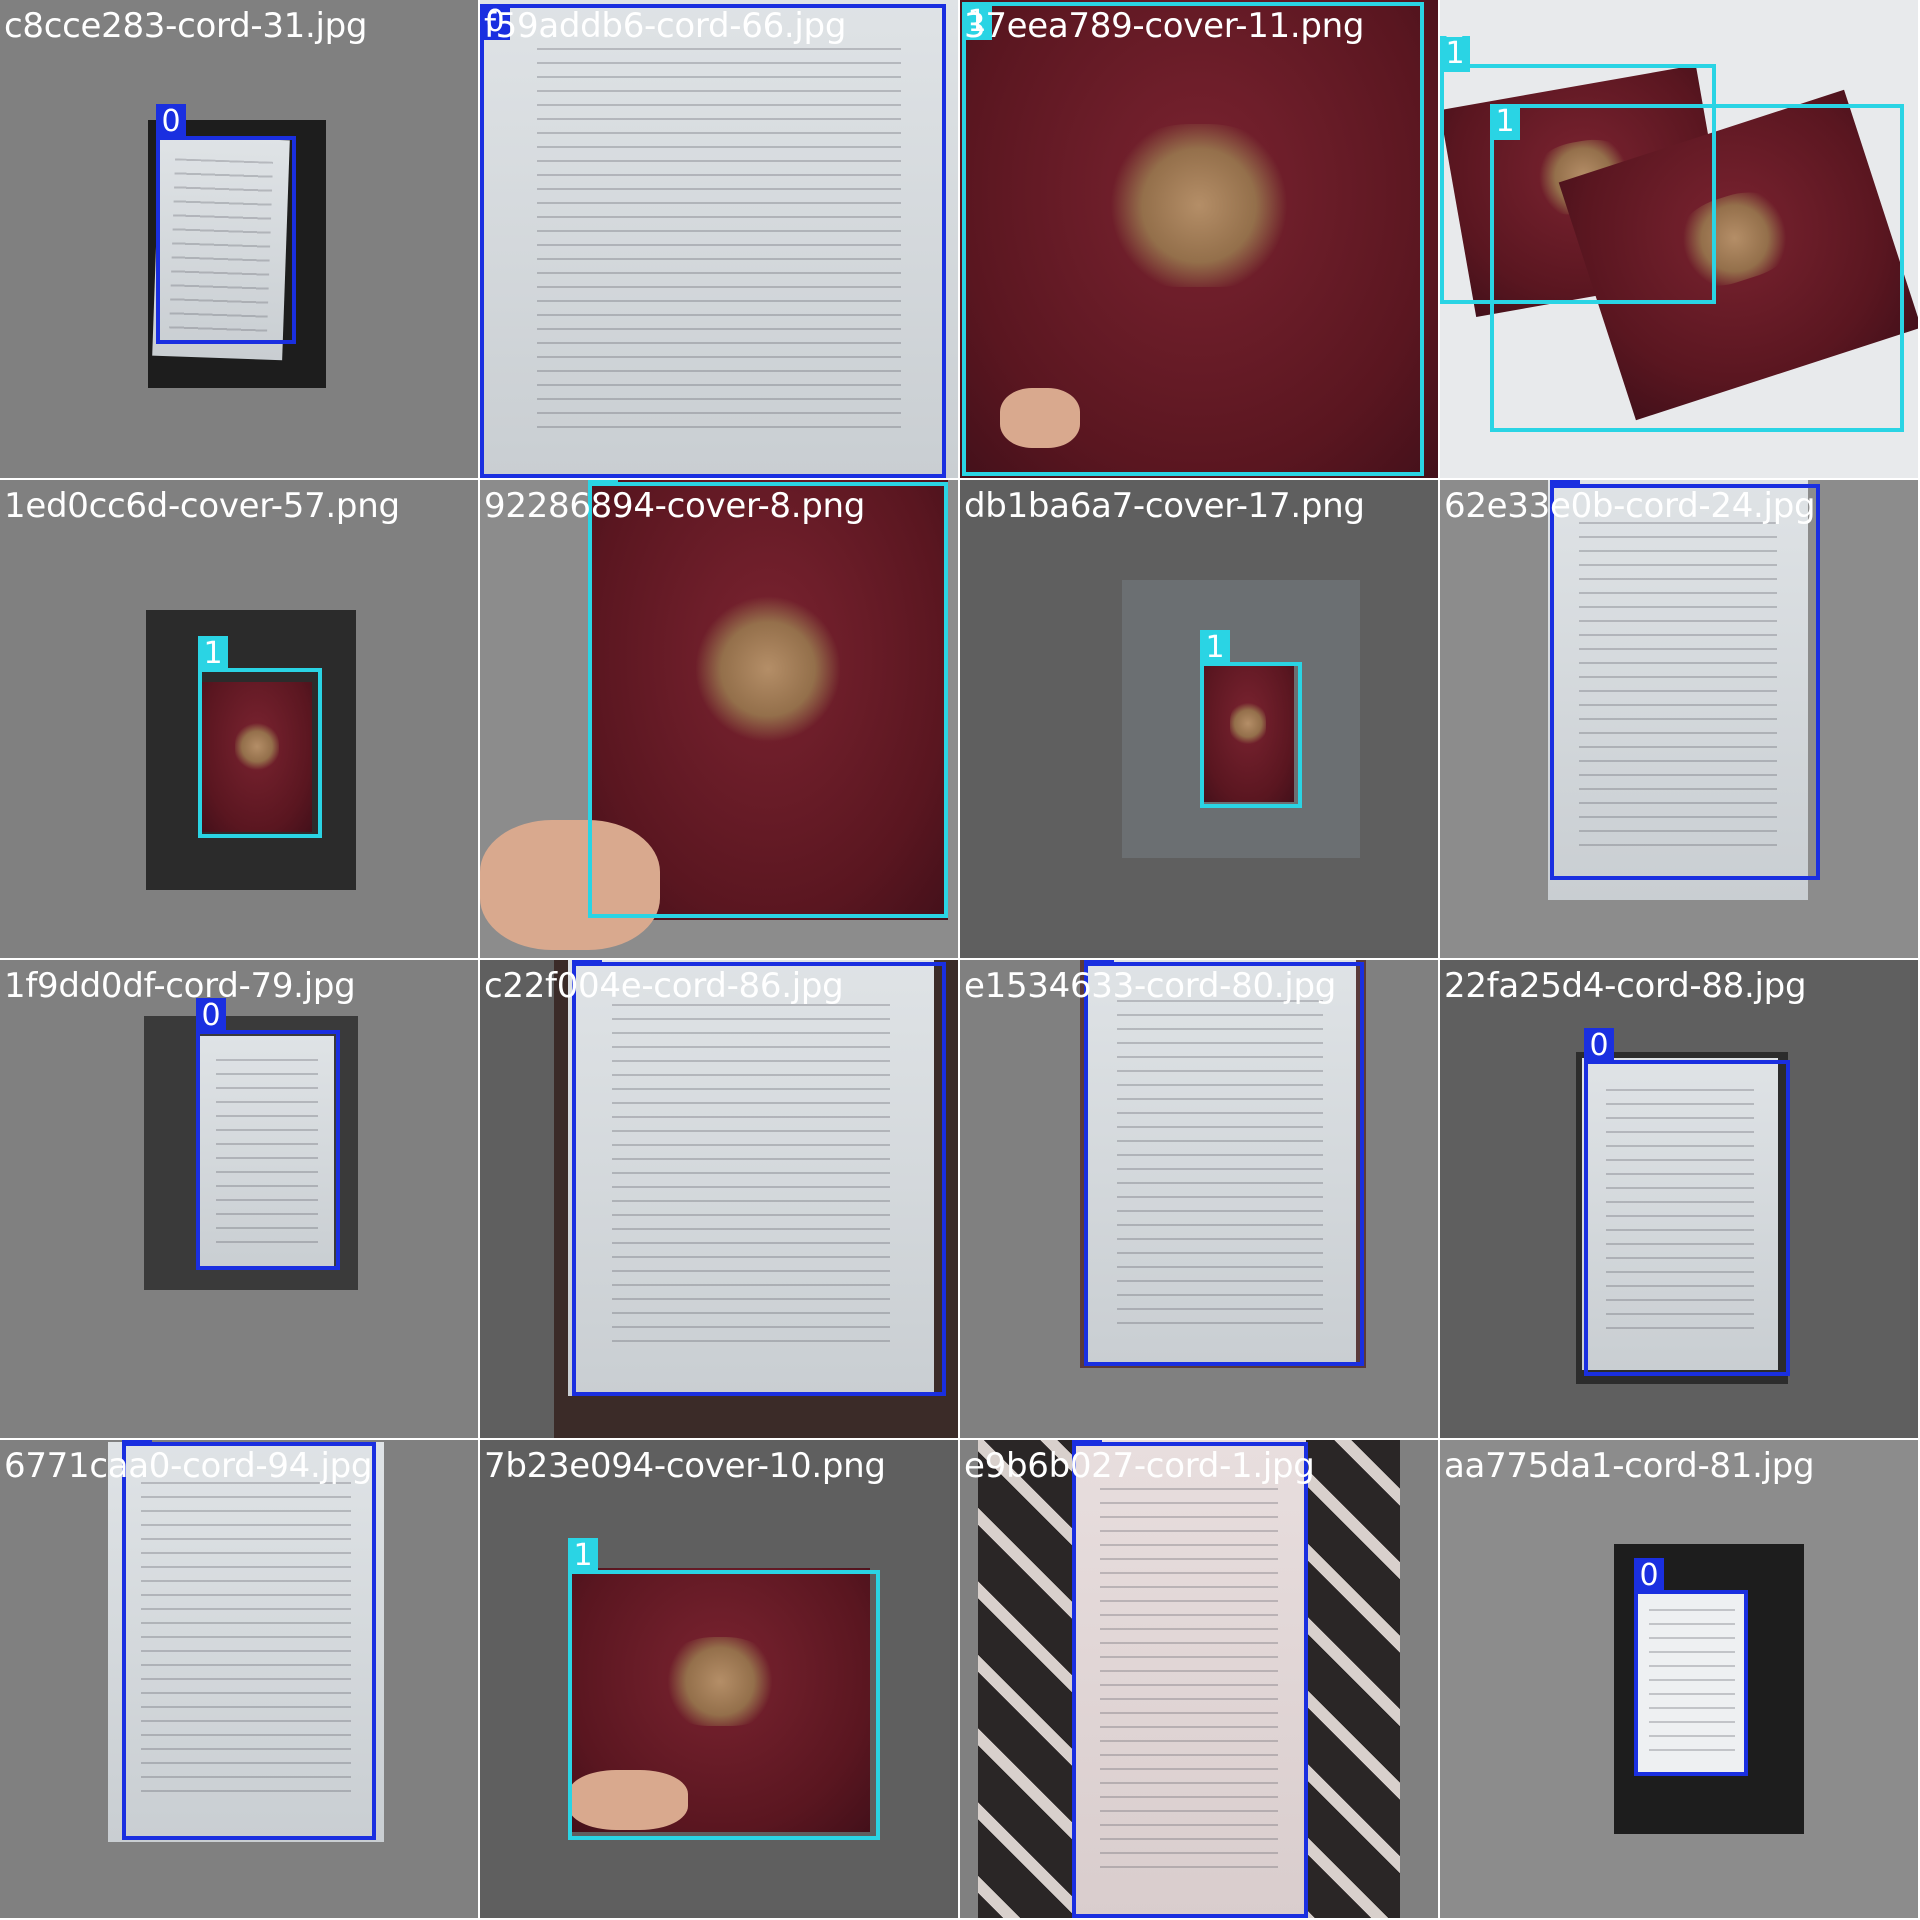  I want to click on grid-cell: 0 aa775da1-cord-81.jpg, so click(1679, 1679).